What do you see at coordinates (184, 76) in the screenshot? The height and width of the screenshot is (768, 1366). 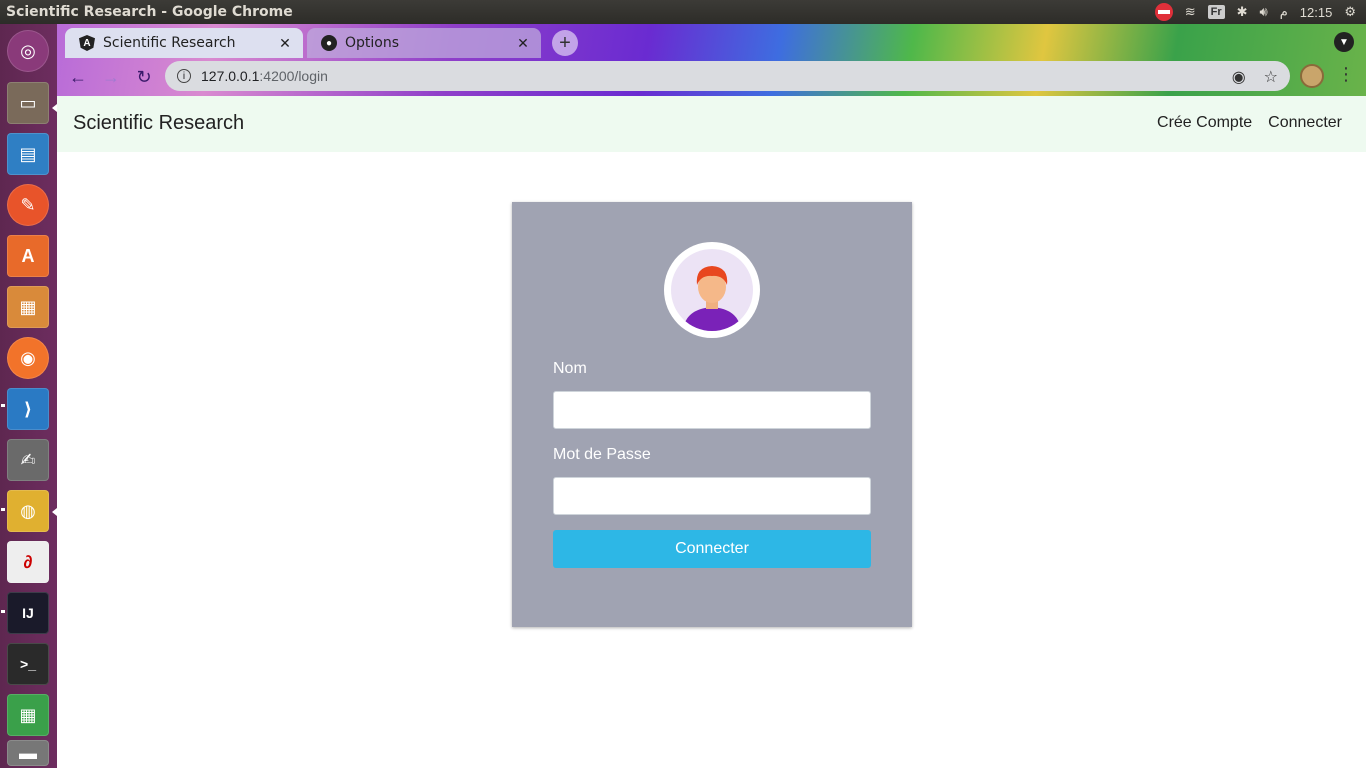 I see `site-info-icon: i` at bounding box center [184, 76].